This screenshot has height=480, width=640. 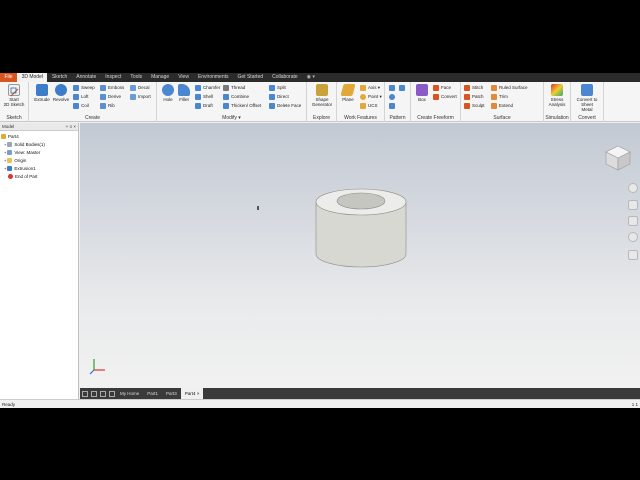 I want to click on combine-button: Combine, so click(x=236, y=96).